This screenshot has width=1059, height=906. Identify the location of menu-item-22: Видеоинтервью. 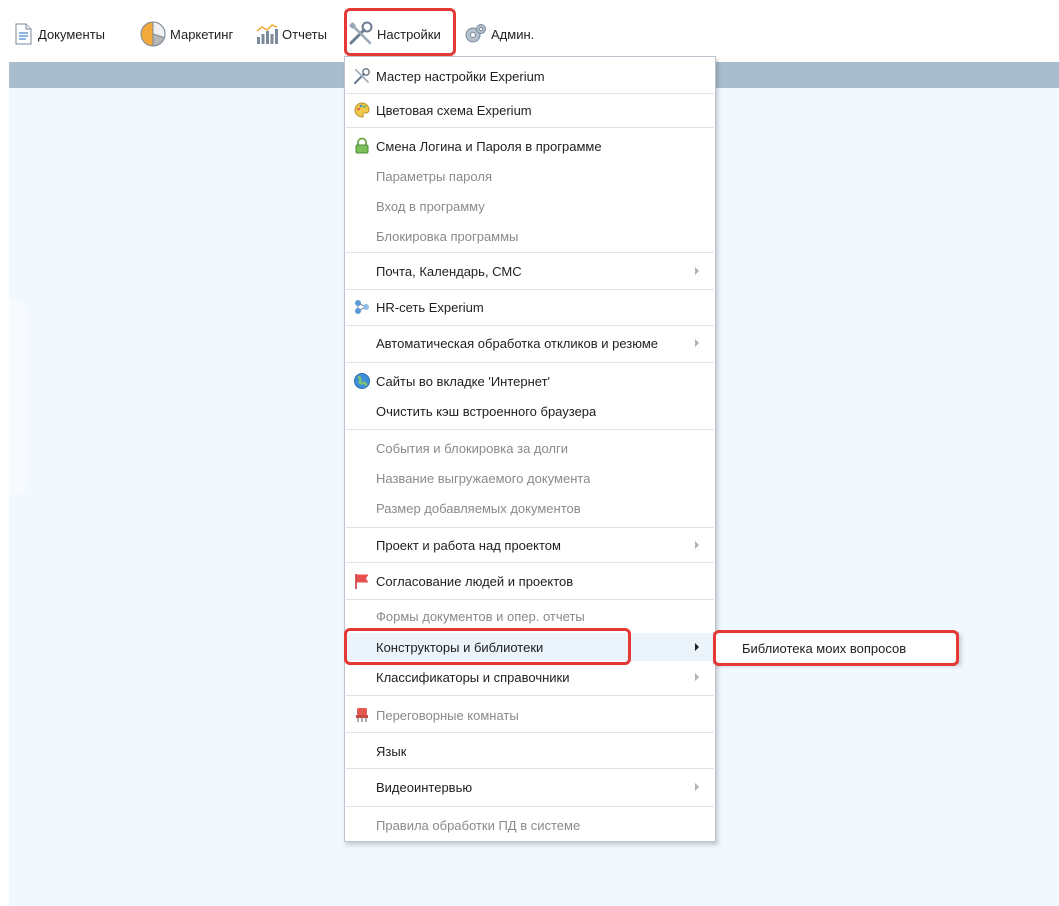
(530, 787).